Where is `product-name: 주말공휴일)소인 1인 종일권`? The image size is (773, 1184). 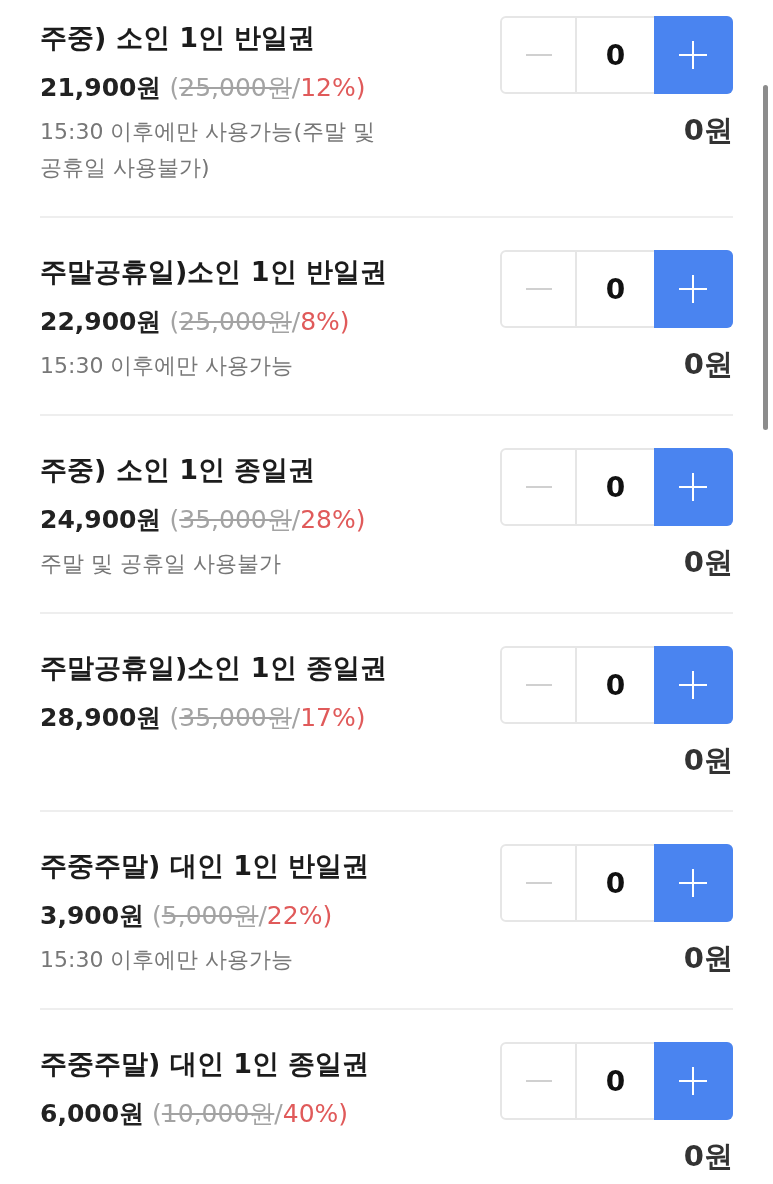 product-name: 주말공휴일)소인 1인 종일권 is located at coordinates (214, 668).